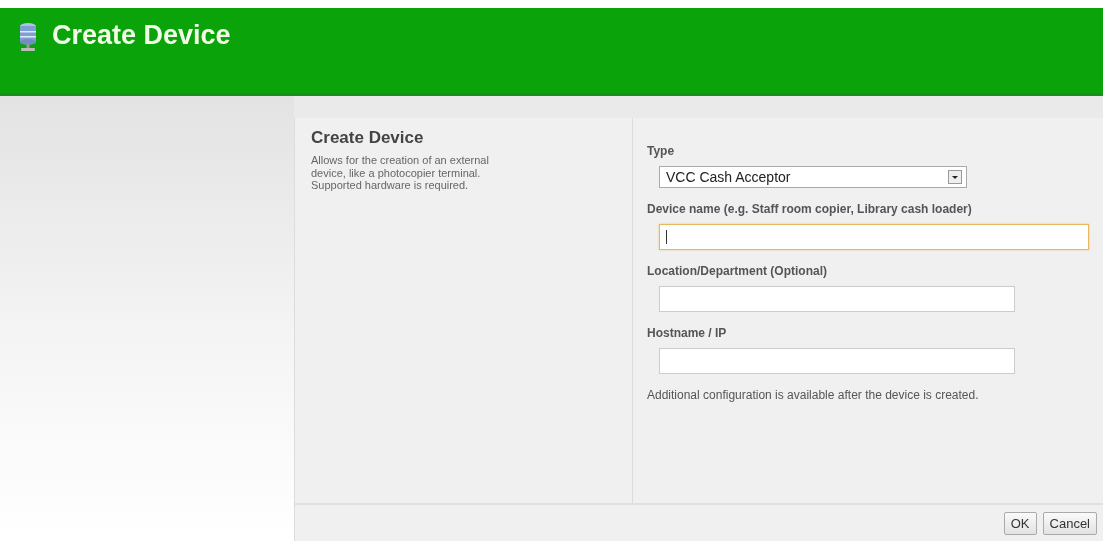 The height and width of the screenshot is (541, 1103). I want to click on info-note: Additional configuration is available after the device is created., so click(813, 395).